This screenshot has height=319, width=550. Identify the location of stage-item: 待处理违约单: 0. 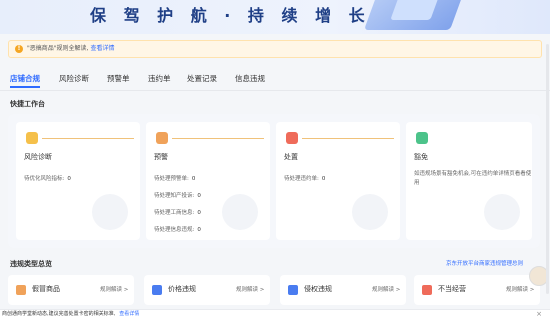
(304, 178).